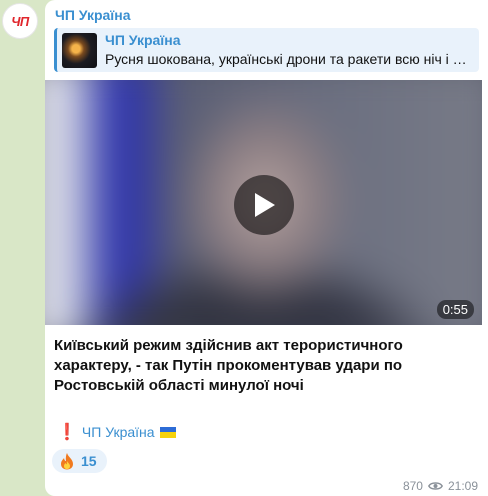 This screenshot has height=496, width=488. What do you see at coordinates (79, 461) in the screenshot?
I see `reaction-fire: 15` at bounding box center [79, 461].